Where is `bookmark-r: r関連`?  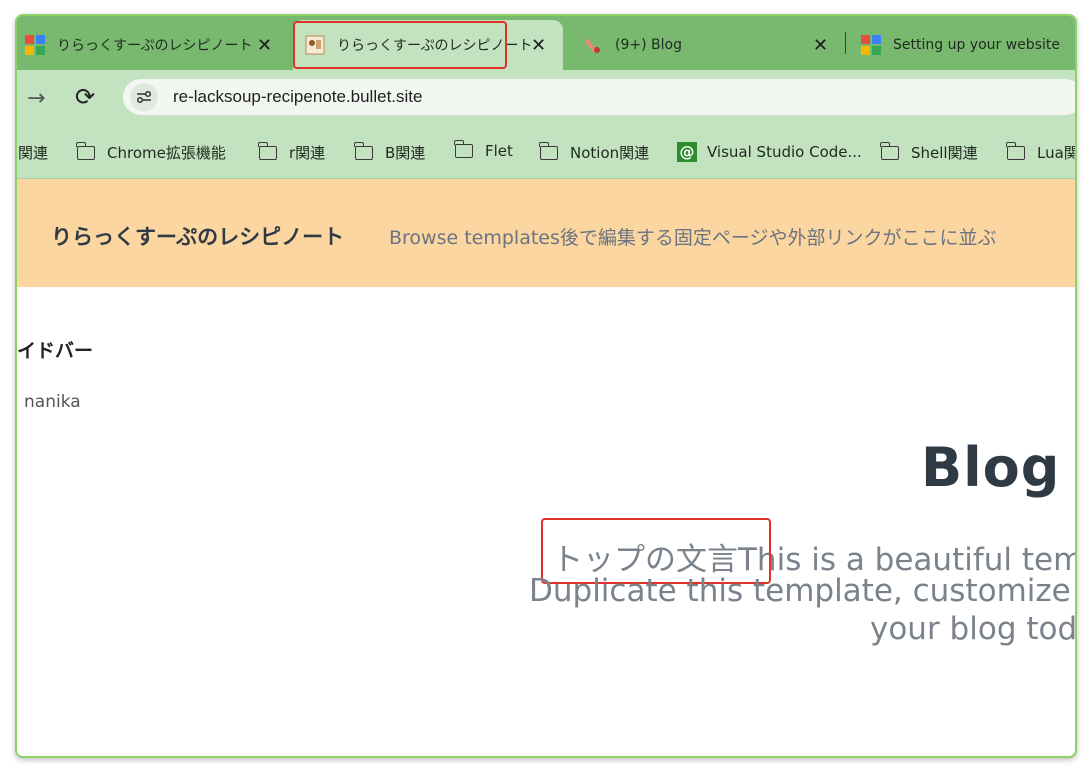
bookmark-r: r関連 is located at coordinates (292, 152).